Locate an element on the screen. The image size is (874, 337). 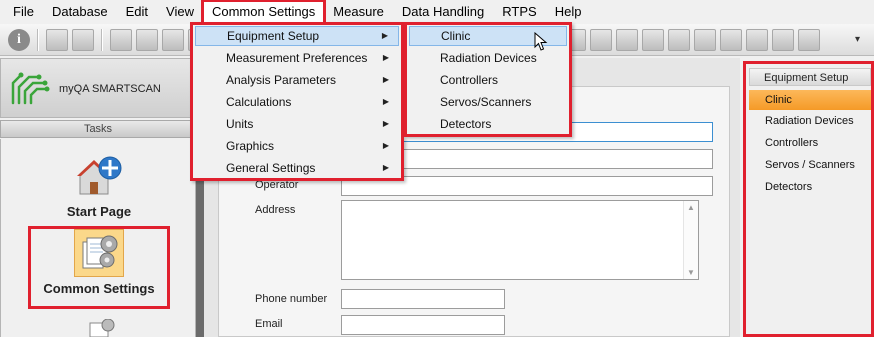
menu-file: File is located at coordinates (23, 12).